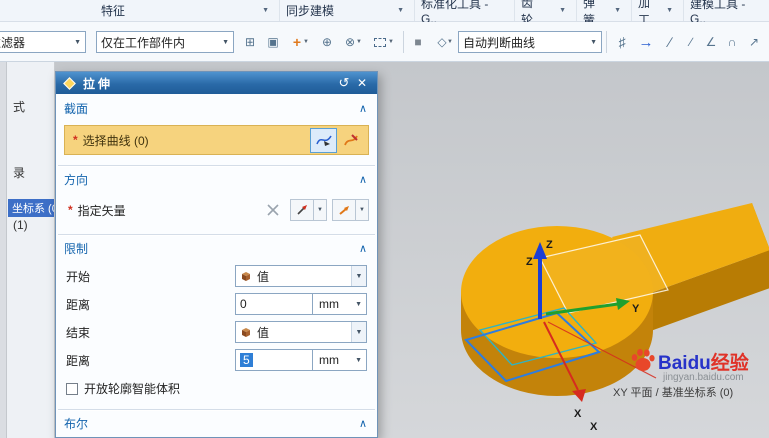 The height and width of the screenshot is (438, 769). What do you see at coordinates (340, 360) in the screenshot?
I see `end-distance-unit-combo: mm ▼` at bounding box center [340, 360].